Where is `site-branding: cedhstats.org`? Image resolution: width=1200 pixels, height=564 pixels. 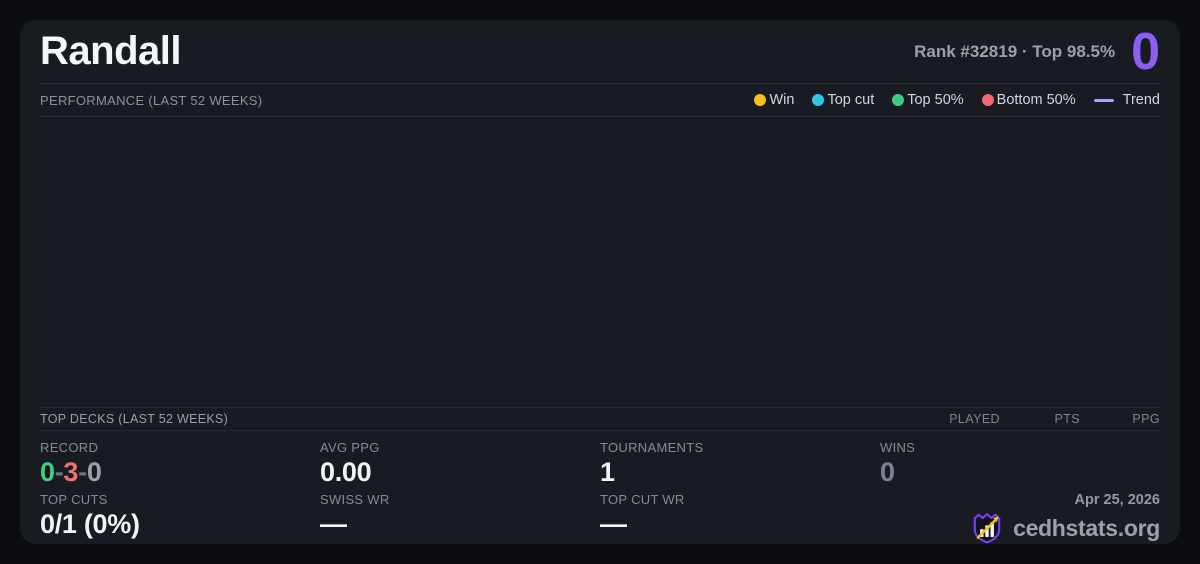
site-branding: cedhstats.org is located at coordinates (1065, 527).